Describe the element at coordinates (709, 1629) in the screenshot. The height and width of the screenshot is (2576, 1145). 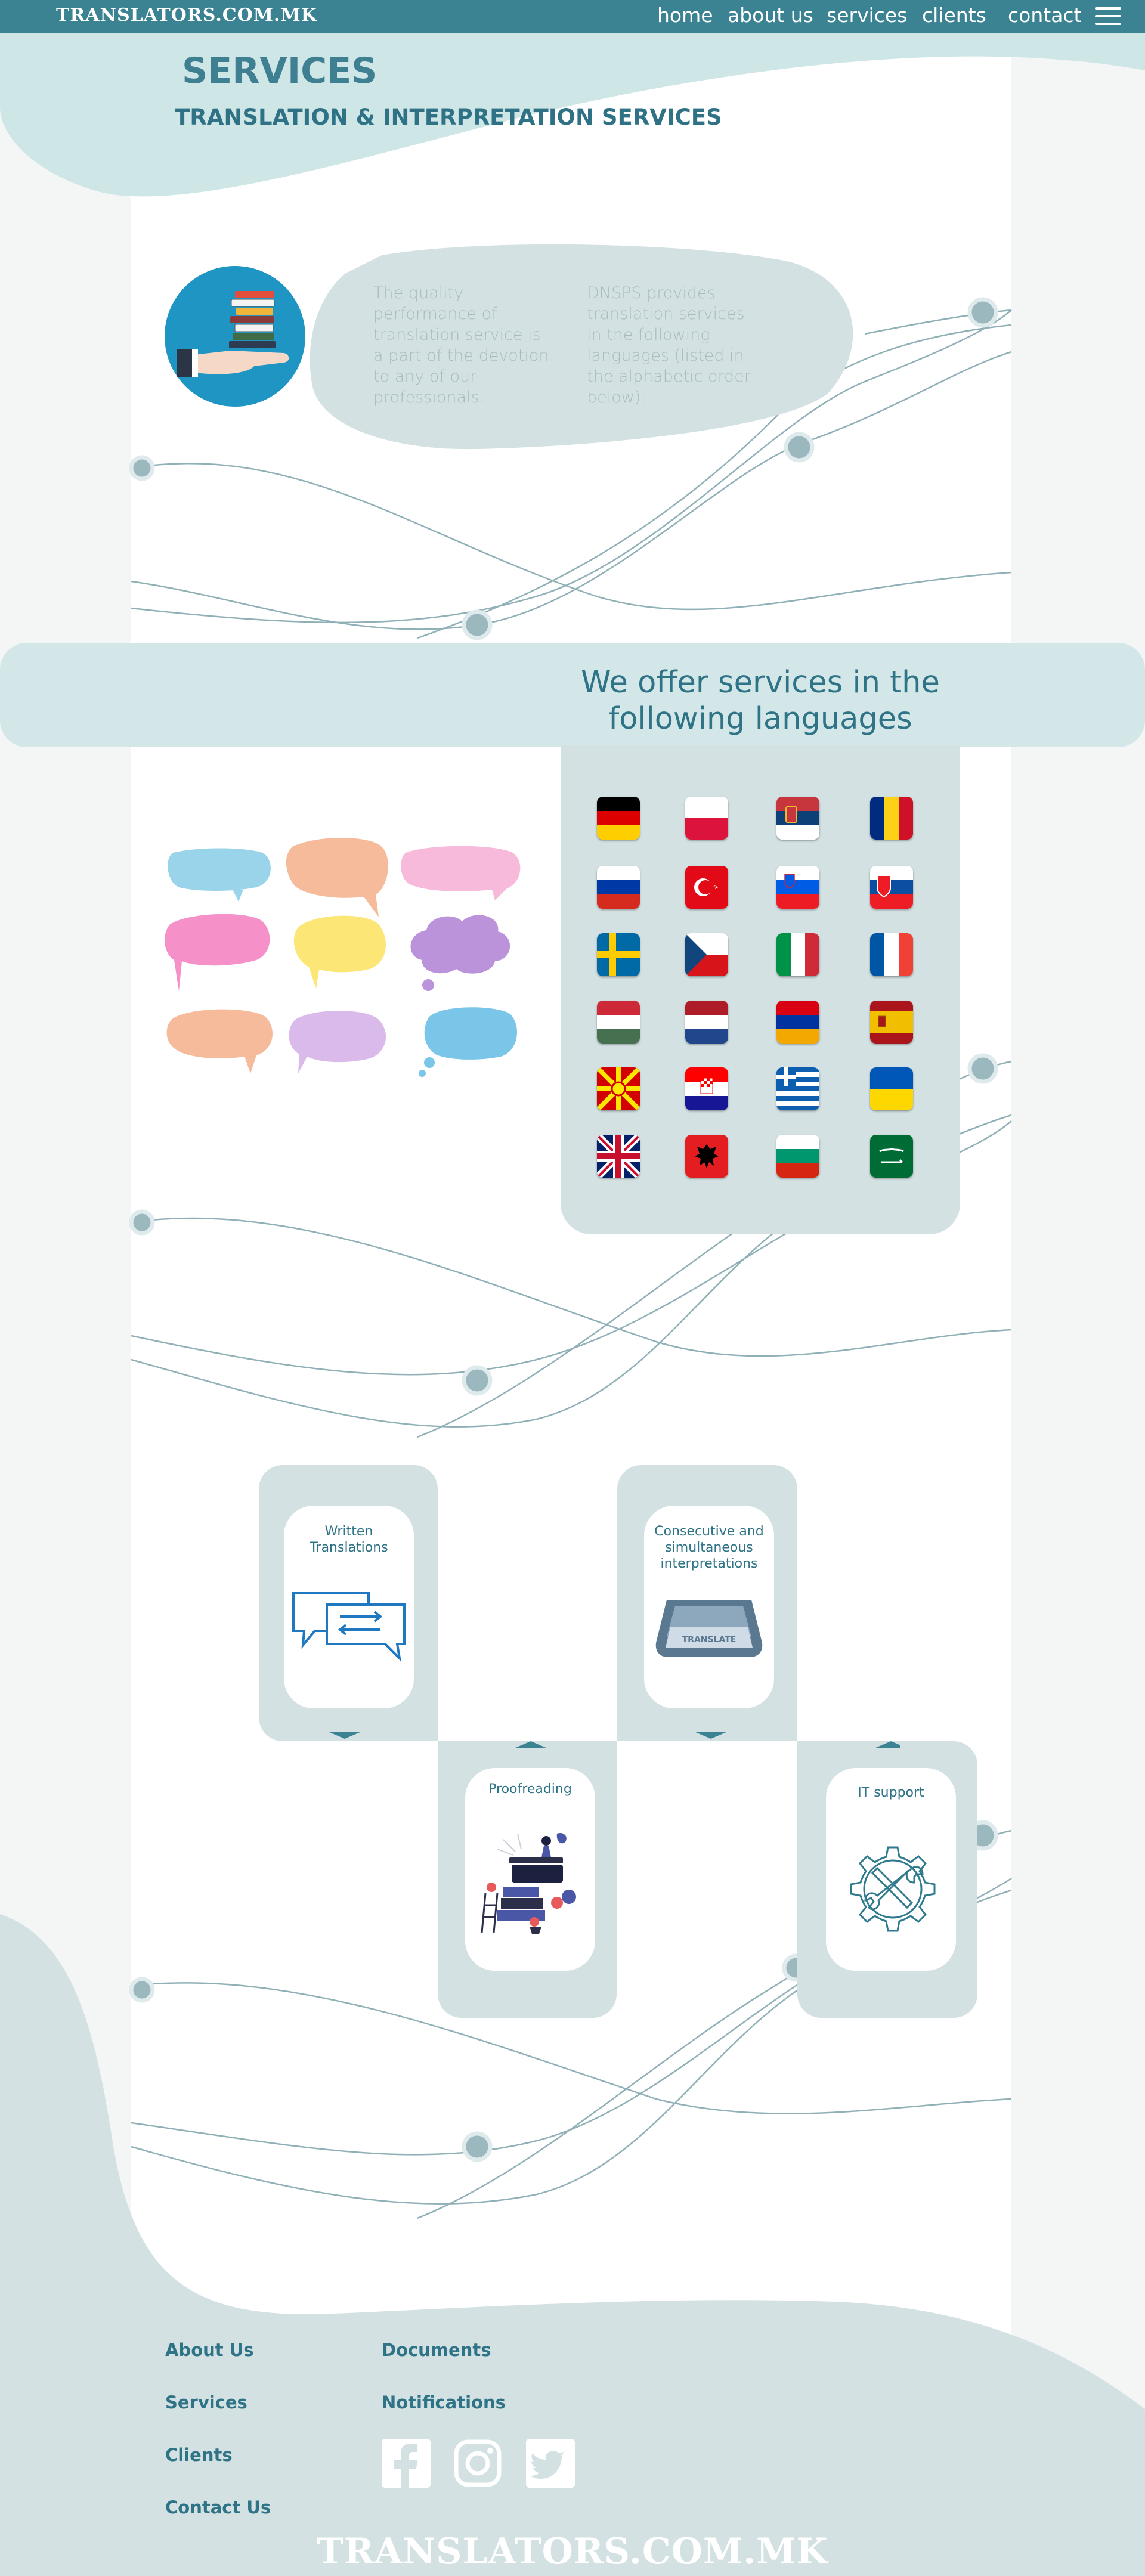
I see `translate-key-icon: TRANSLATE` at that location.